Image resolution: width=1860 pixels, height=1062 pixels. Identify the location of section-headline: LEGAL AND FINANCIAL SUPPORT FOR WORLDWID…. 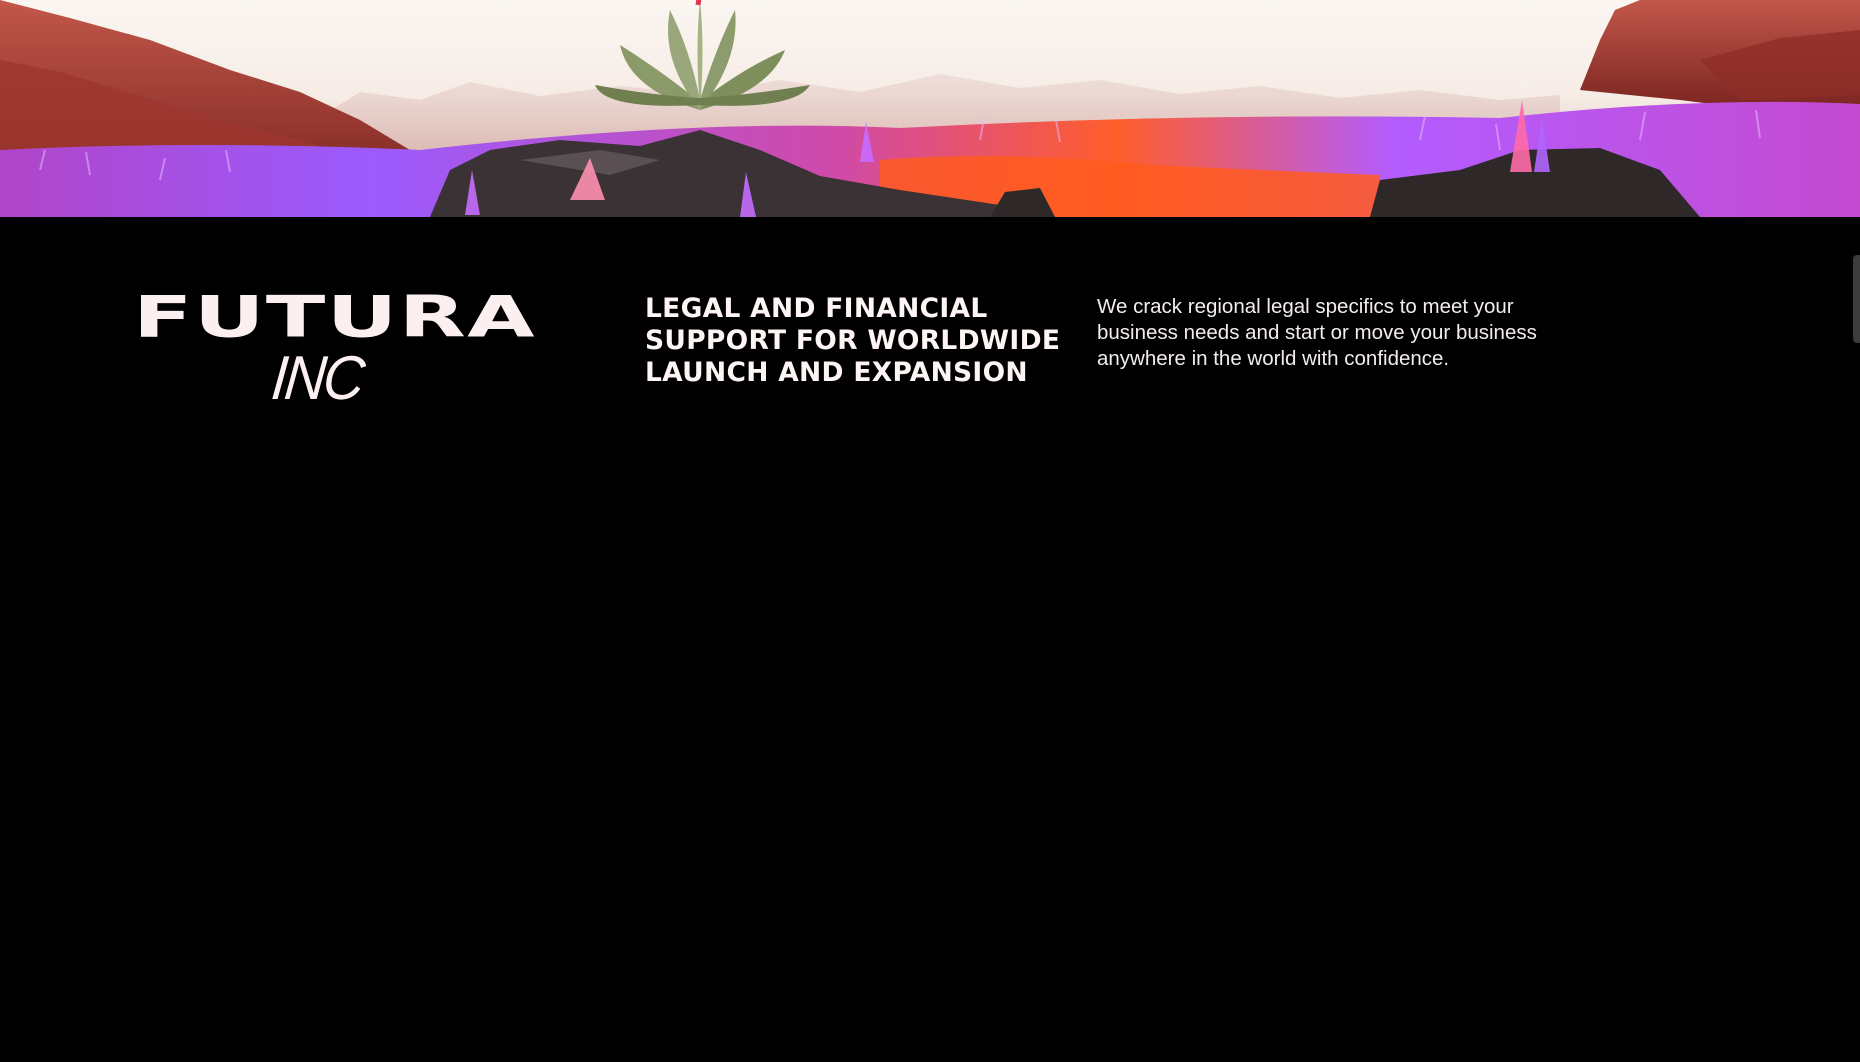
(855, 341).